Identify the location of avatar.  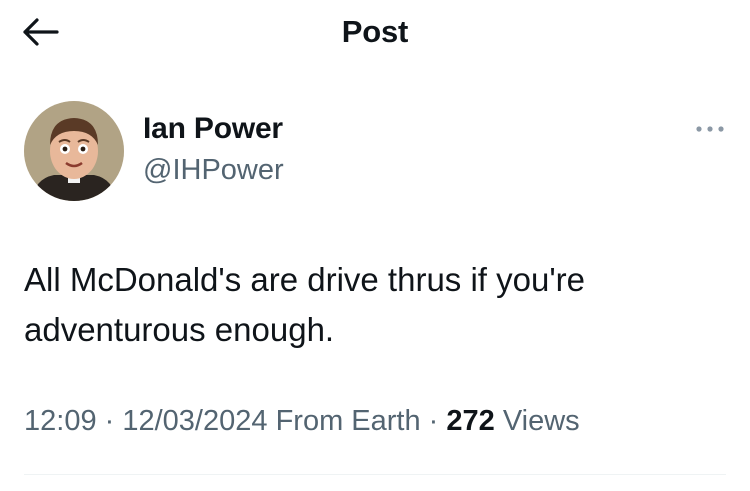
(74, 151).